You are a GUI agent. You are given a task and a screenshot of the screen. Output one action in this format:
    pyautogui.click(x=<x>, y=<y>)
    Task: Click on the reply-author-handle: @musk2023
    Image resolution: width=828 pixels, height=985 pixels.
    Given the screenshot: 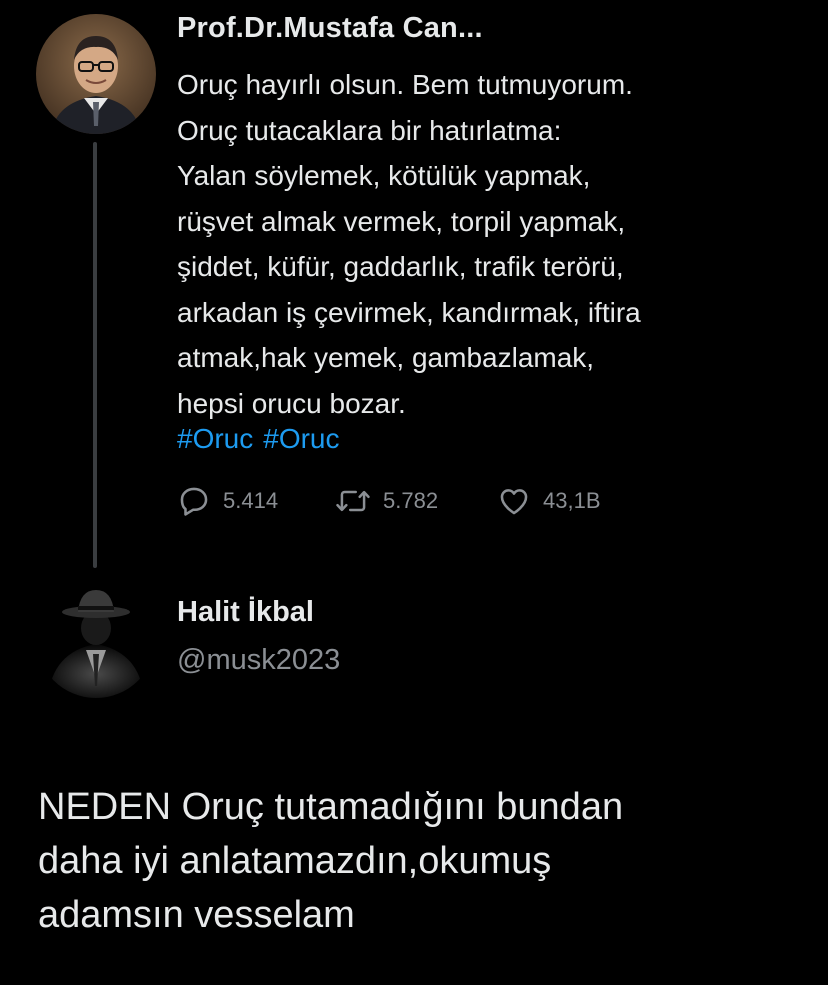 What is the action you would take?
    pyautogui.click(x=258, y=660)
    